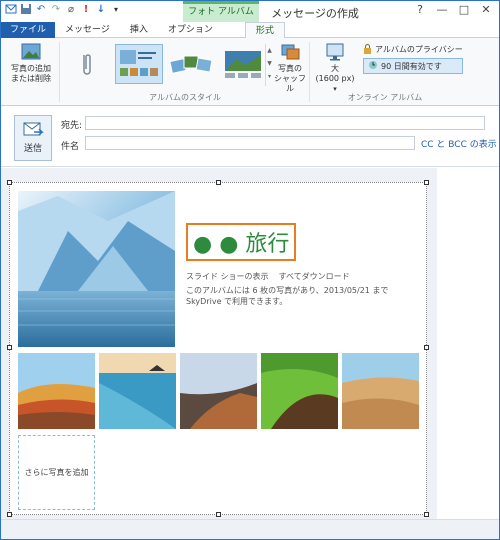 The height and width of the screenshot is (540, 500). I want to click on subject-field, so click(250, 143).